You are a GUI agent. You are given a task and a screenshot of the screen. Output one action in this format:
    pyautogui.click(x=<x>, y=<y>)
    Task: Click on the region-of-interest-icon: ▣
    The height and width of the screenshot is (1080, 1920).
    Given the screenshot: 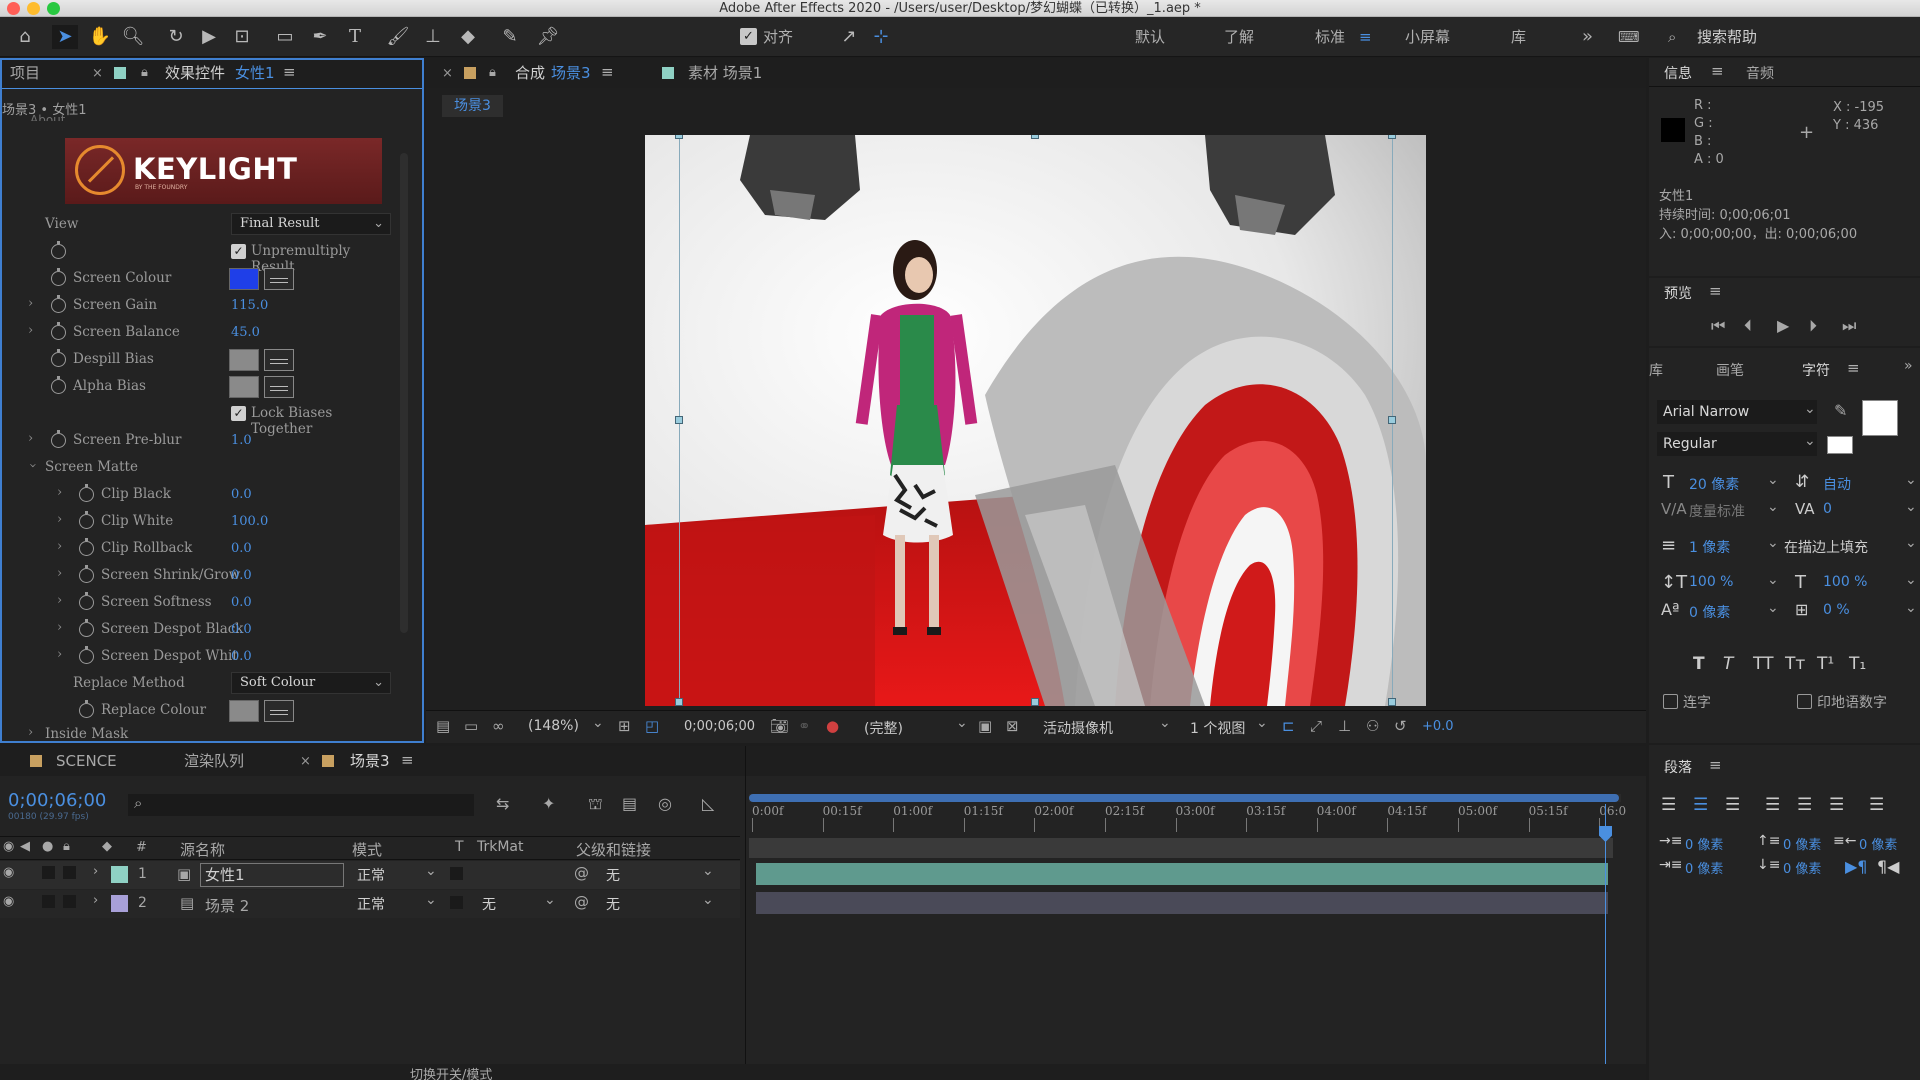 What is the action you would take?
    pyautogui.click(x=985, y=726)
    